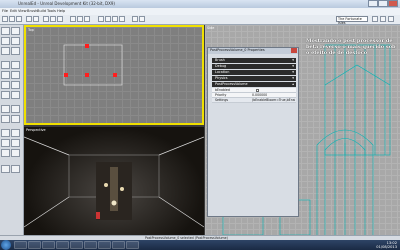 The width and height of the screenshot is (400, 250). What do you see at coordinates (200, 20) in the screenshot?
I see `main-toolbar: The Fortunate Isles` at bounding box center [200, 20].